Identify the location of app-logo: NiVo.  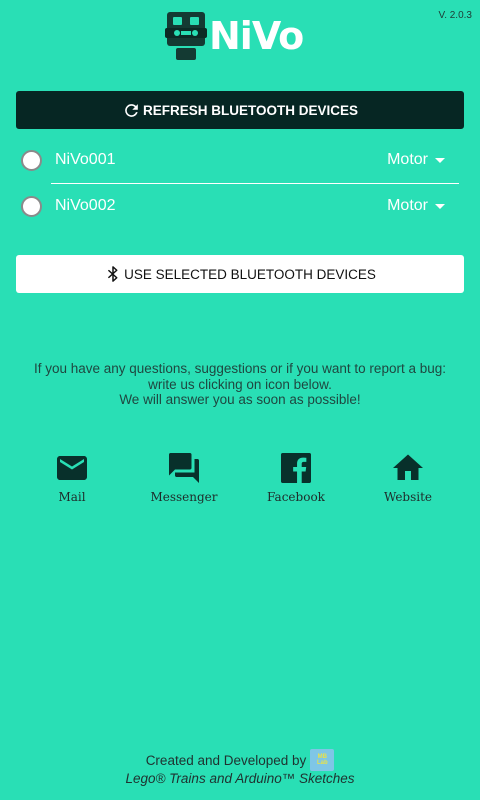
(234, 36).